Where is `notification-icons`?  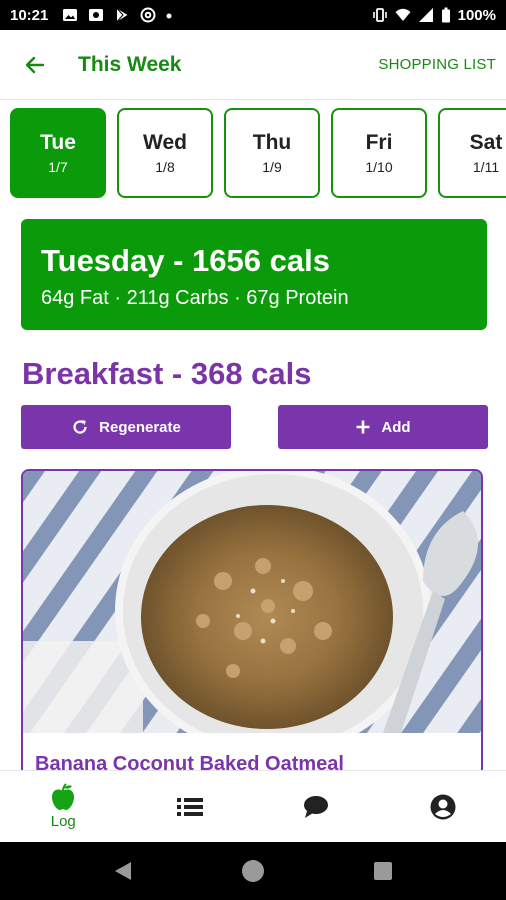 notification-icons is located at coordinates (117, 15).